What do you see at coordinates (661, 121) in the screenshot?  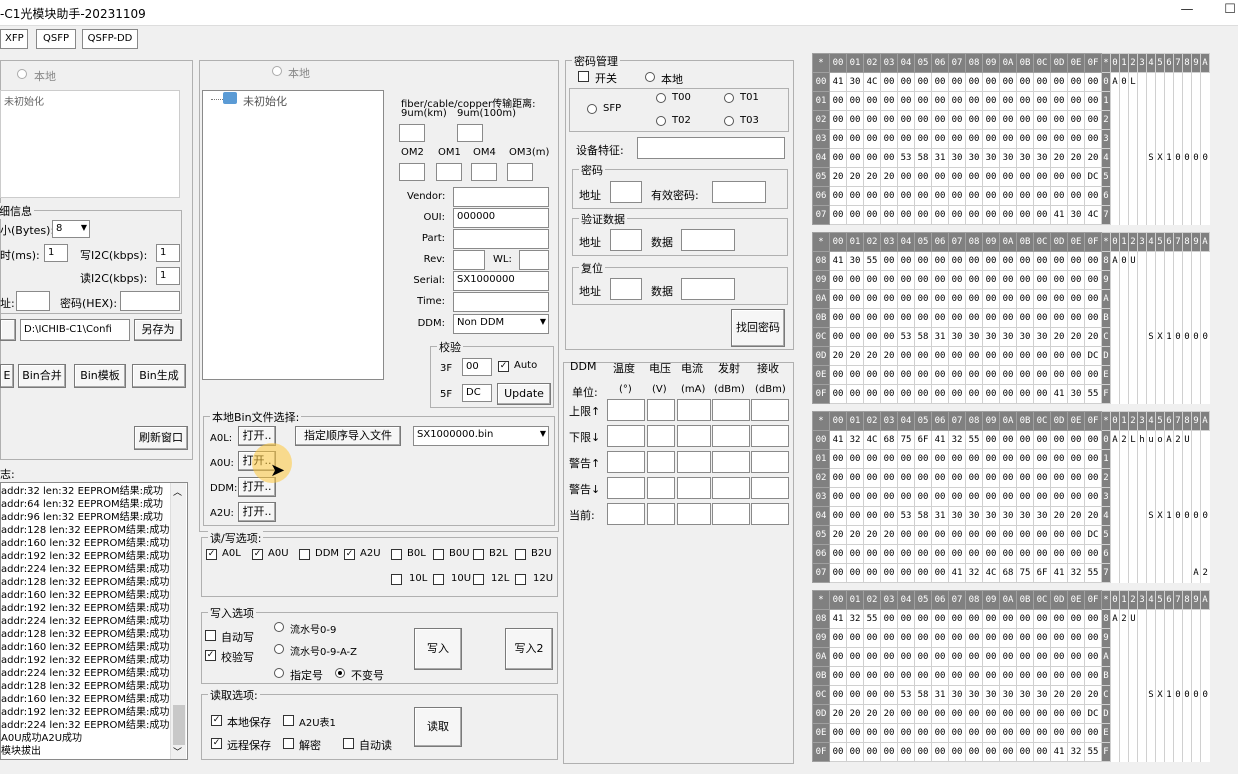 I see `t02-radio` at bounding box center [661, 121].